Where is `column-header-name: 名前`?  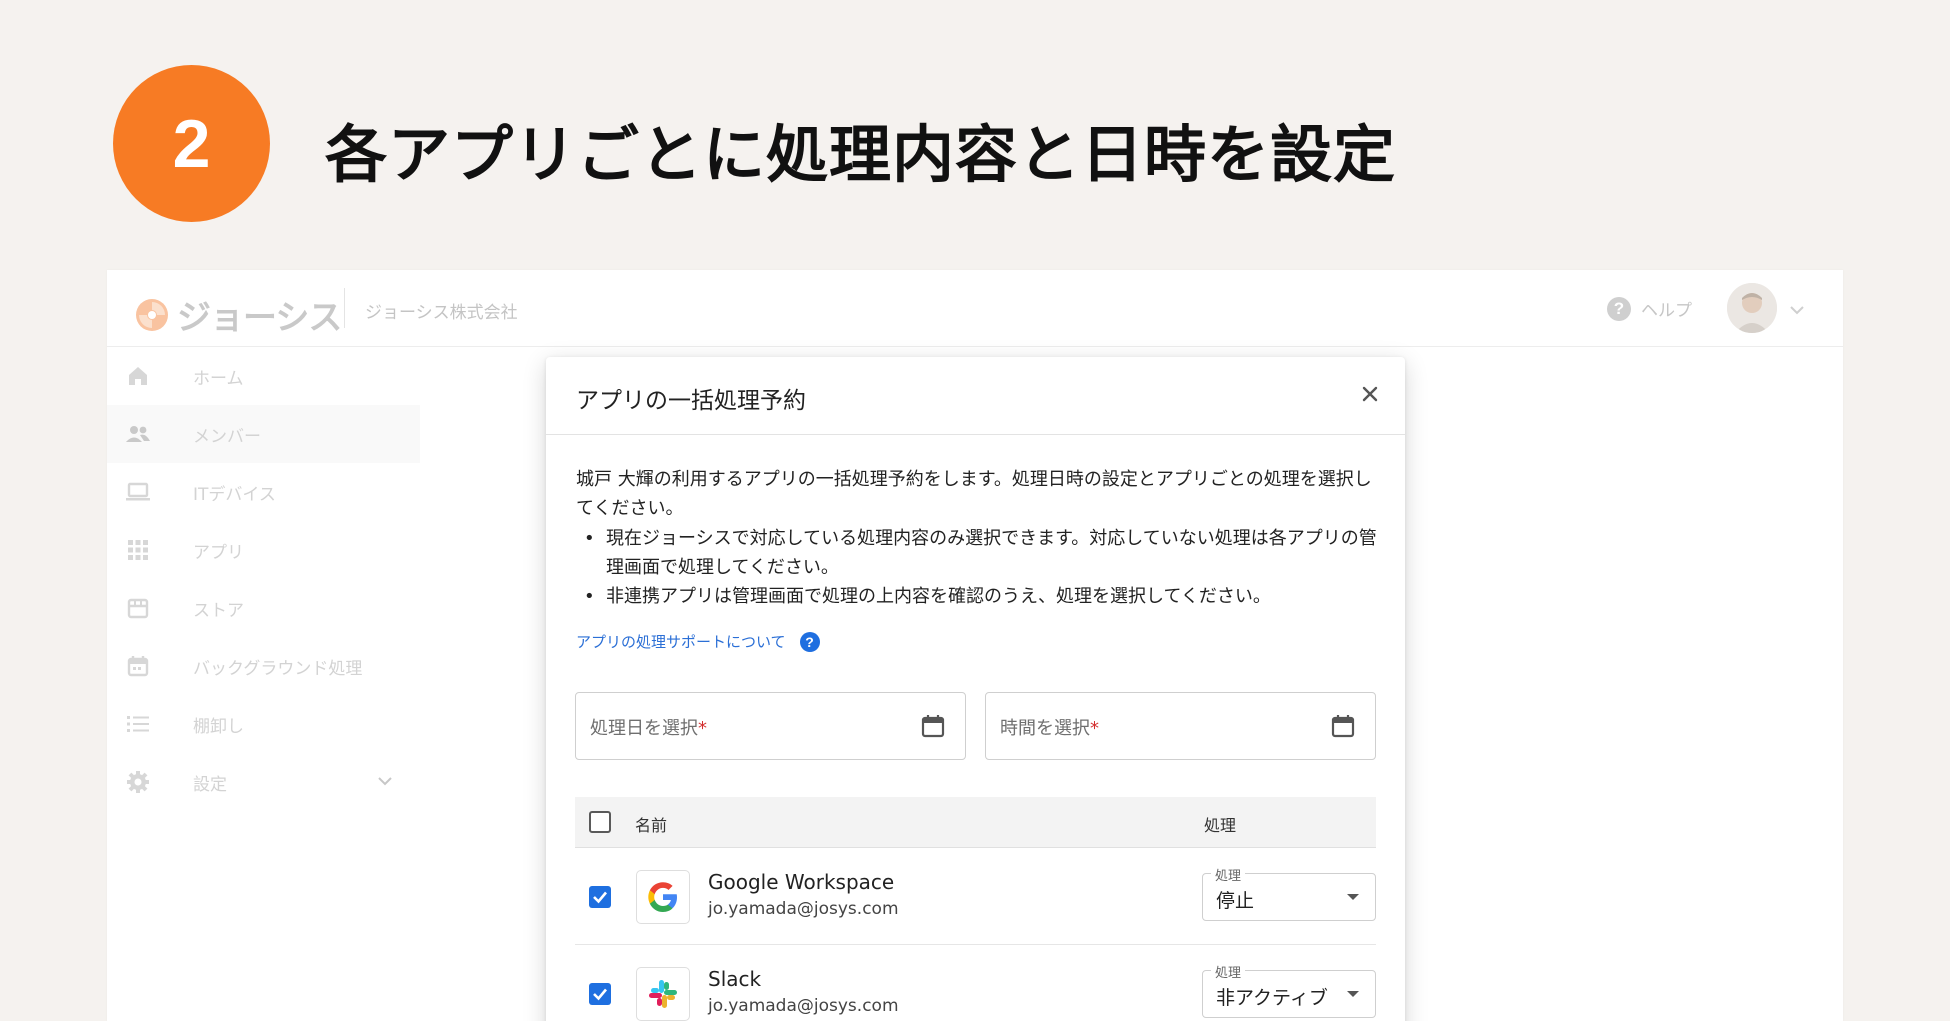
column-header-name: 名前 is located at coordinates (651, 825).